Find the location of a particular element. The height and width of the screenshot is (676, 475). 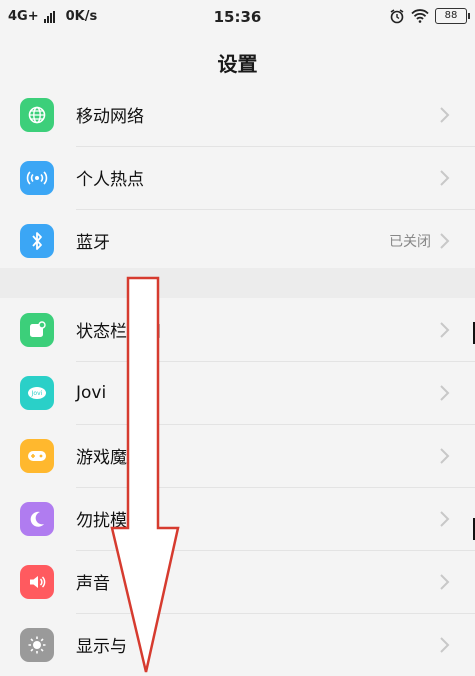

settings-item-game-mode: 游戏魔 is located at coordinates (237, 455).